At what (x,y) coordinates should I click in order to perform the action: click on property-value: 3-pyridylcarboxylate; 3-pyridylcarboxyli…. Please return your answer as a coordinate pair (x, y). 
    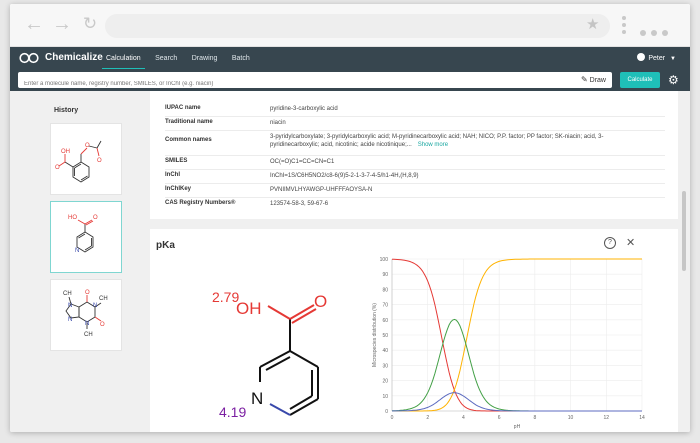
    Looking at the image, I should click on (445, 141).